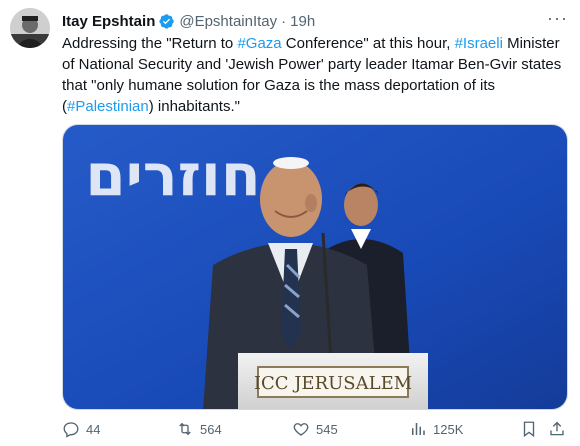 This screenshot has height=446, width=580. What do you see at coordinates (418, 429) in the screenshot?
I see `views-icon` at bounding box center [418, 429].